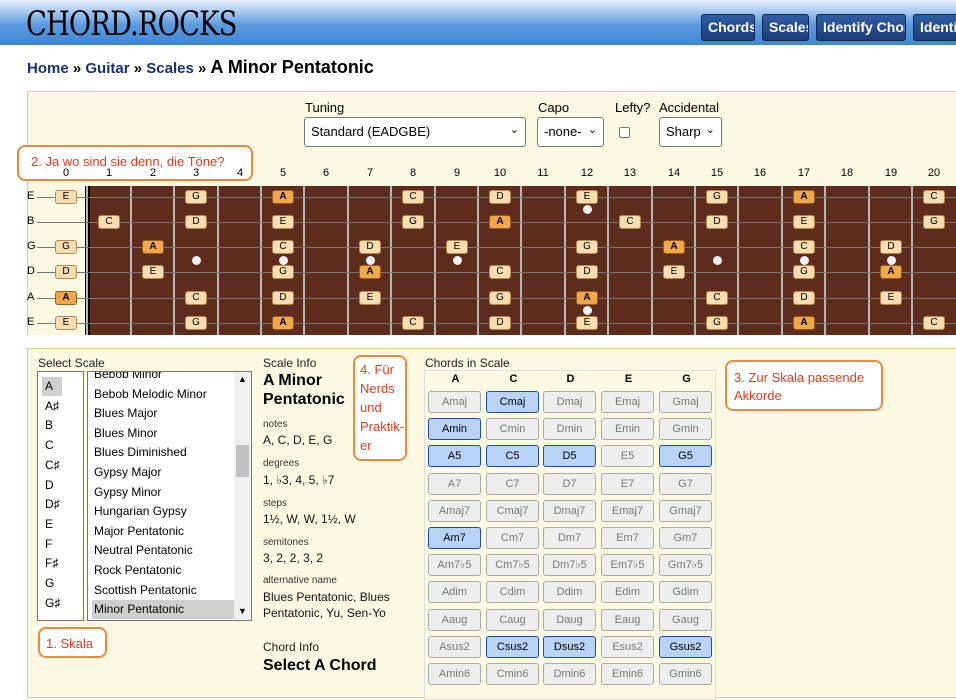 This screenshot has height=700, width=956. I want to click on chord-button: Gm7, so click(685, 538).